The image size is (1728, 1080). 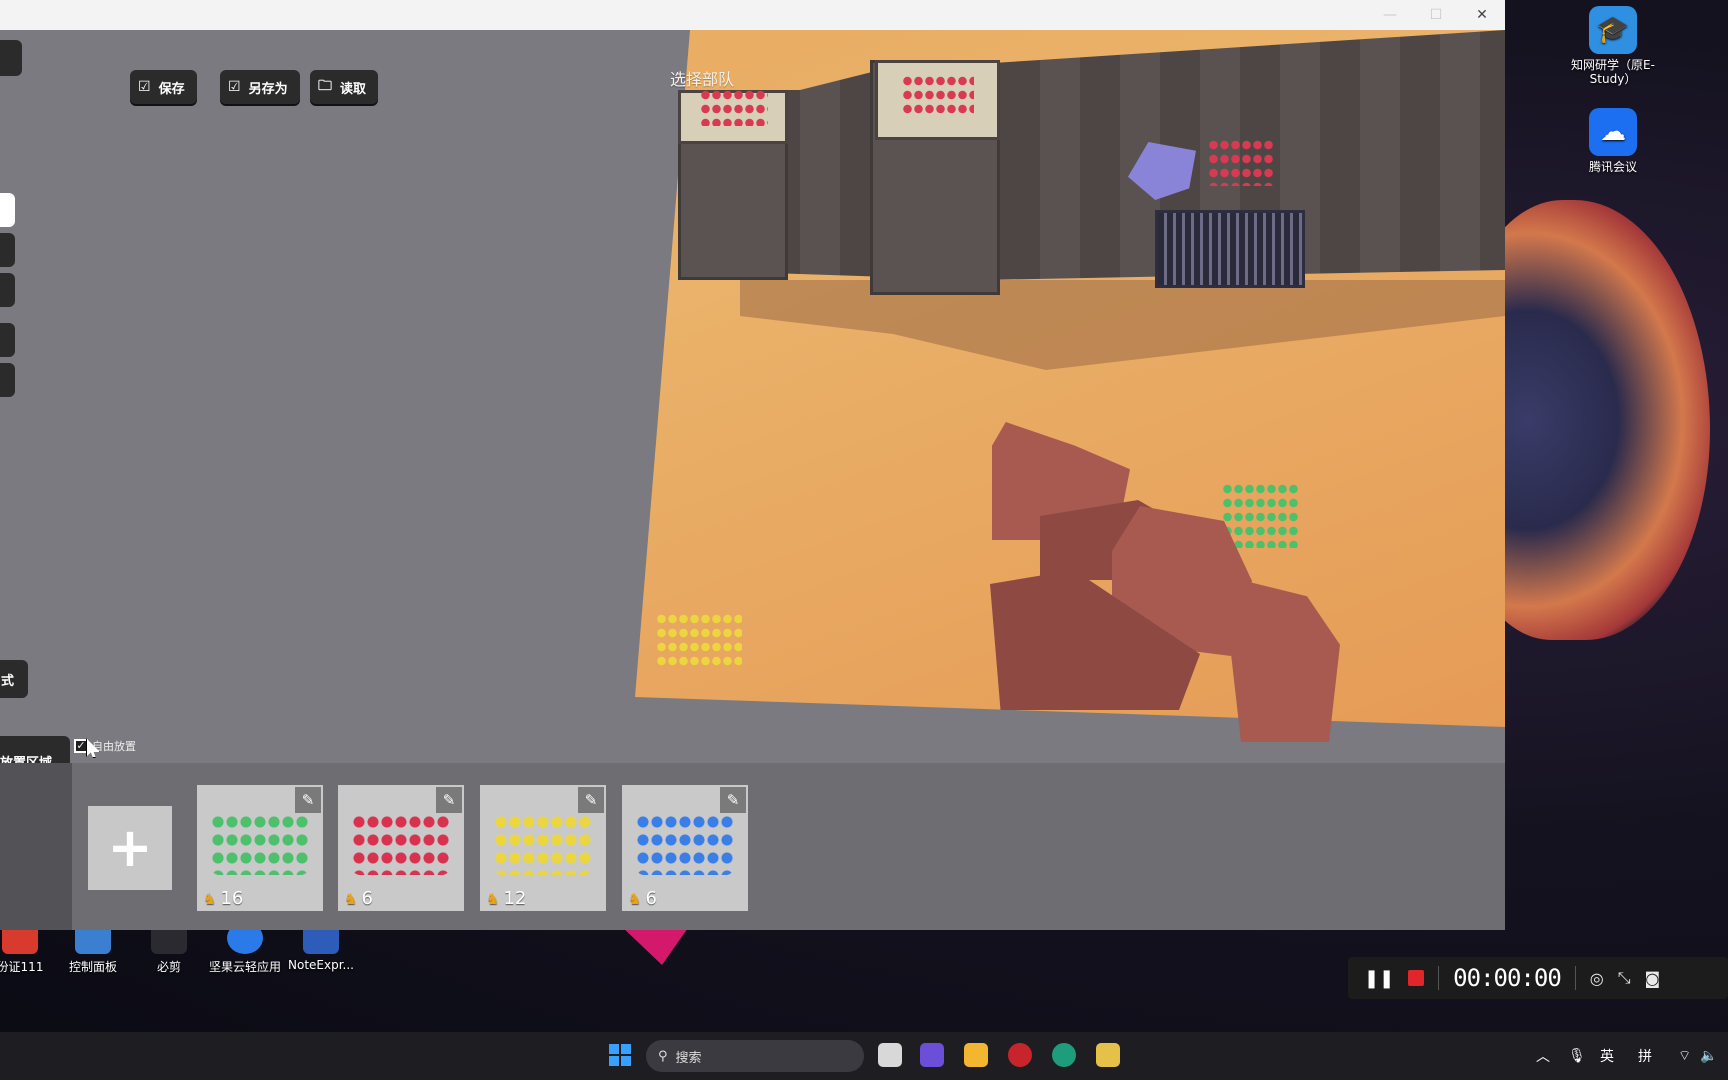 I want to click on close-button: ✕, so click(x=1482, y=15).